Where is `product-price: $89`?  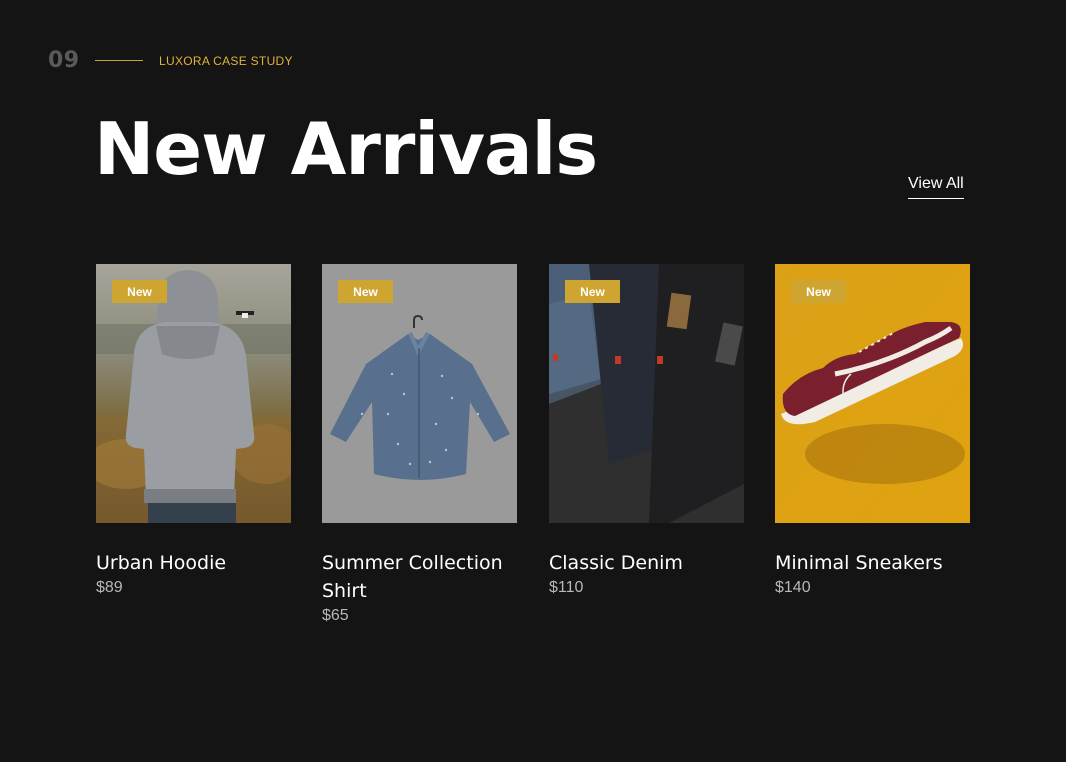 product-price: $89 is located at coordinates (109, 587).